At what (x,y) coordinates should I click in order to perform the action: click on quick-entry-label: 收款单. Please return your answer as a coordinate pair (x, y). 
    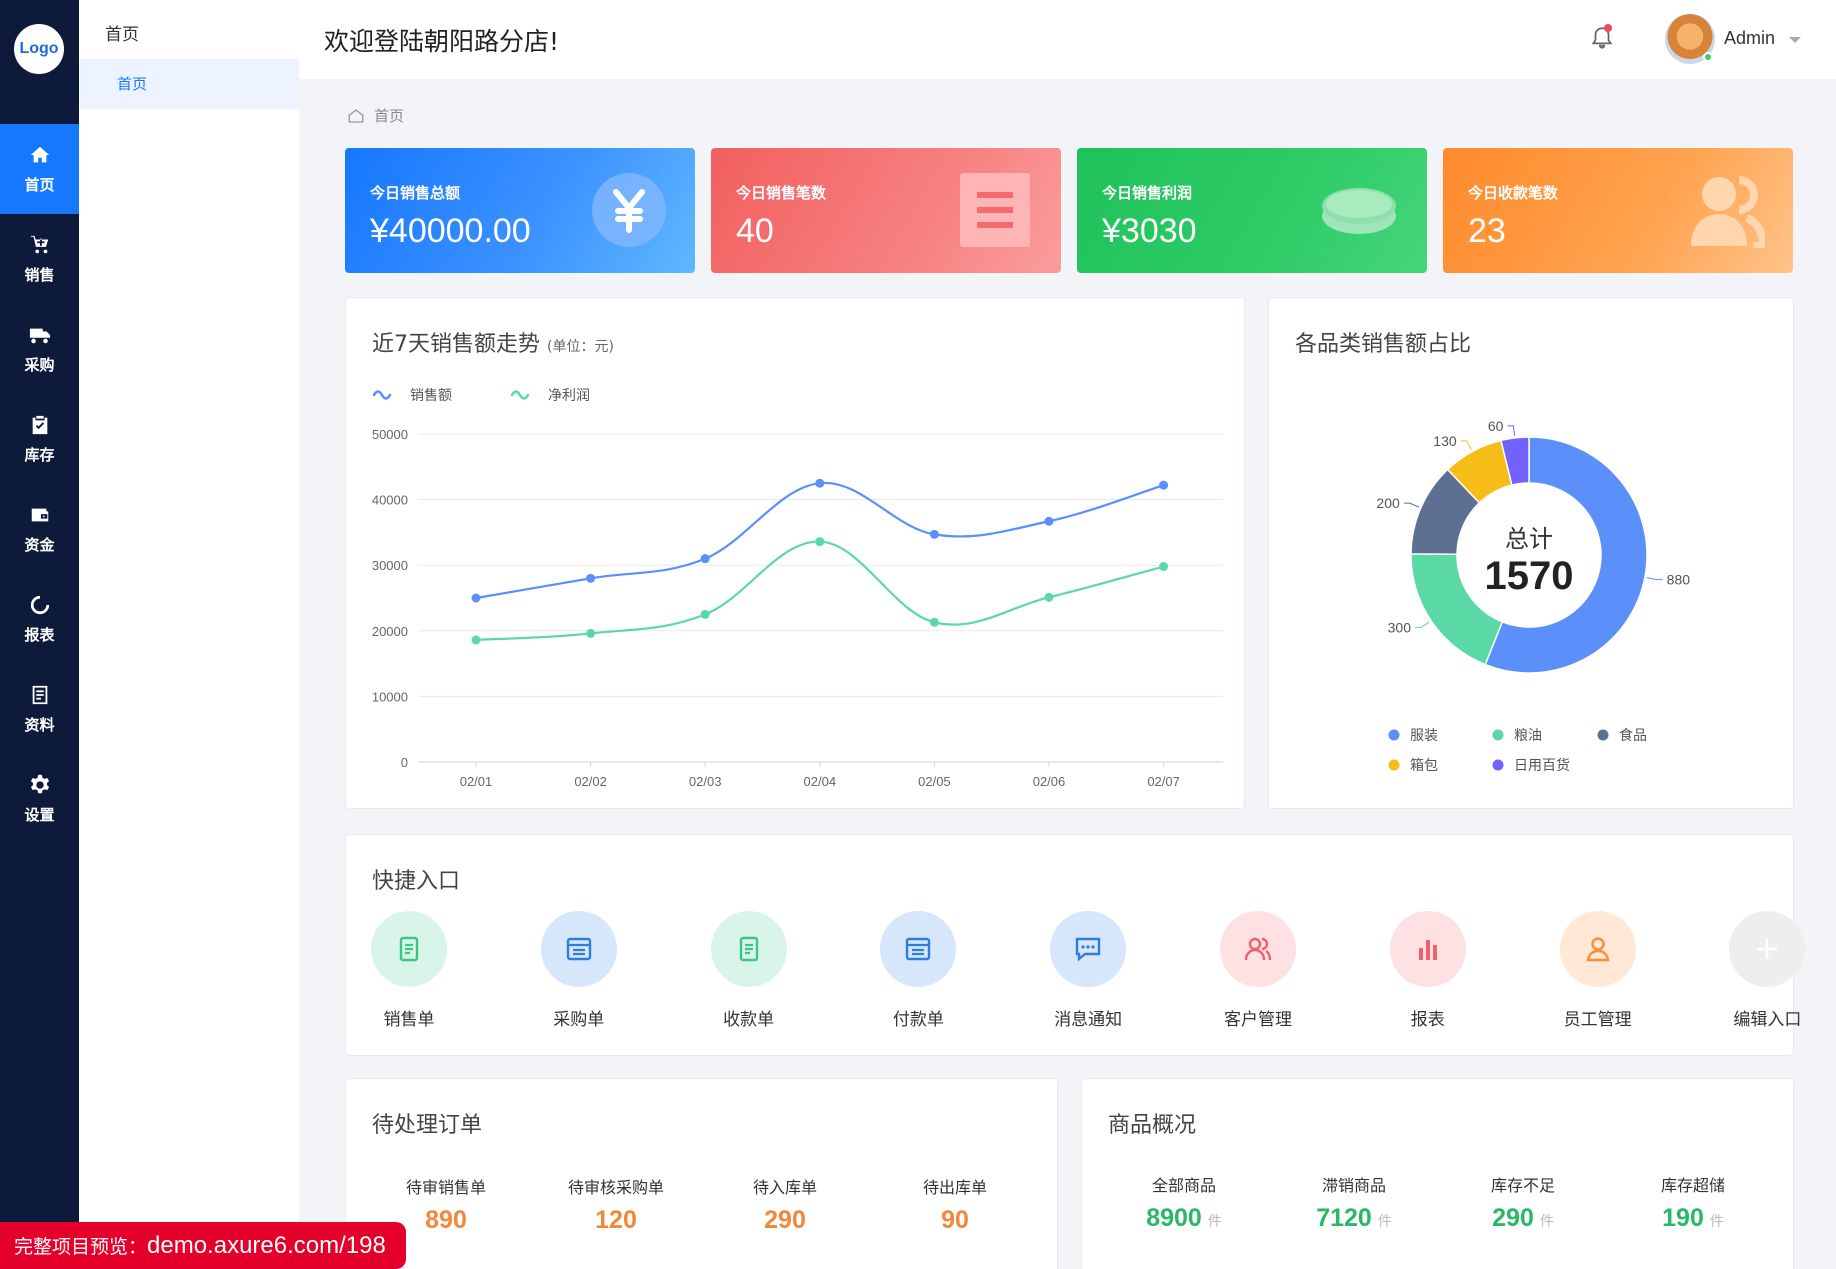
    Looking at the image, I should click on (749, 1020).